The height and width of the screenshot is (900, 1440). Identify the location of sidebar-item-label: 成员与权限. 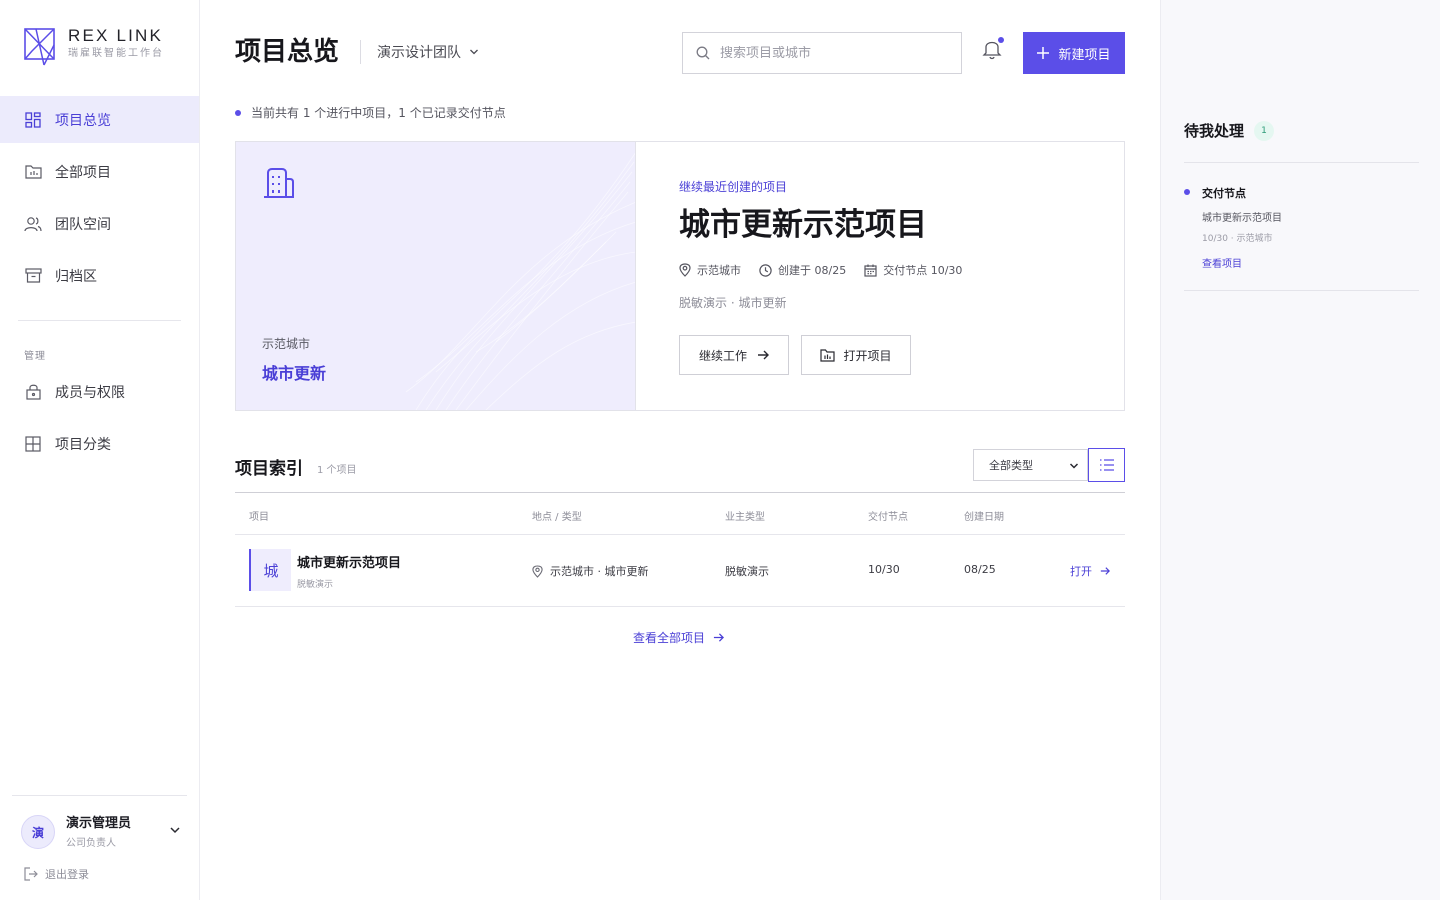
(90, 392).